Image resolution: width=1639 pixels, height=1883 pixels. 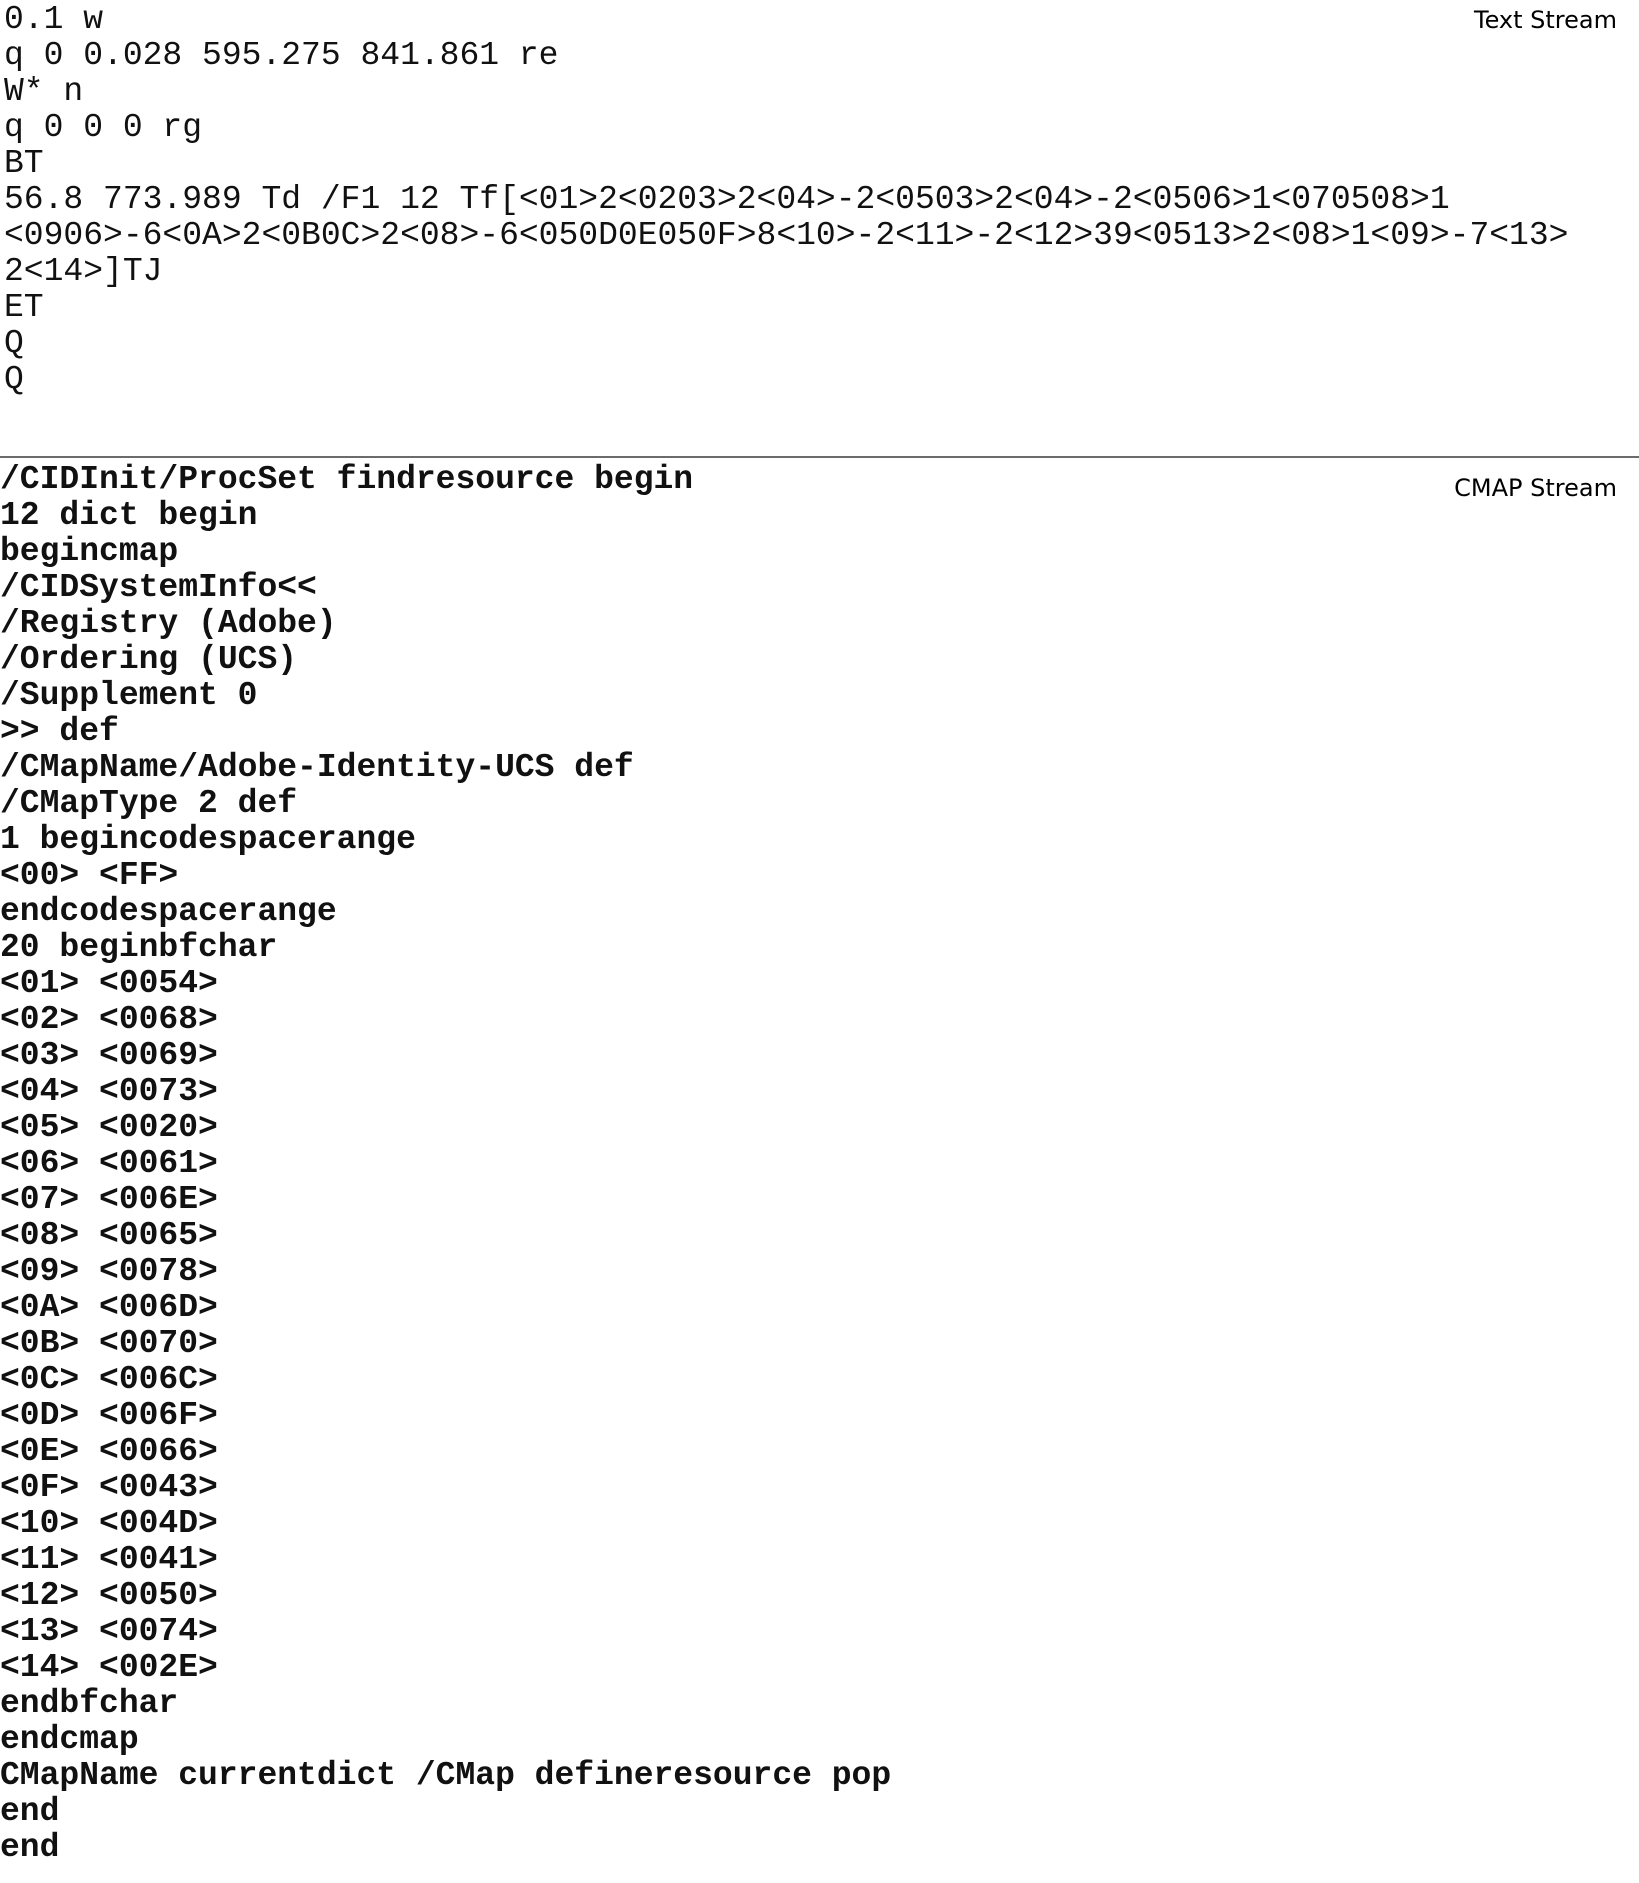 What do you see at coordinates (109, 1415) in the screenshot?
I see `code-line: <0D> <006F>` at bounding box center [109, 1415].